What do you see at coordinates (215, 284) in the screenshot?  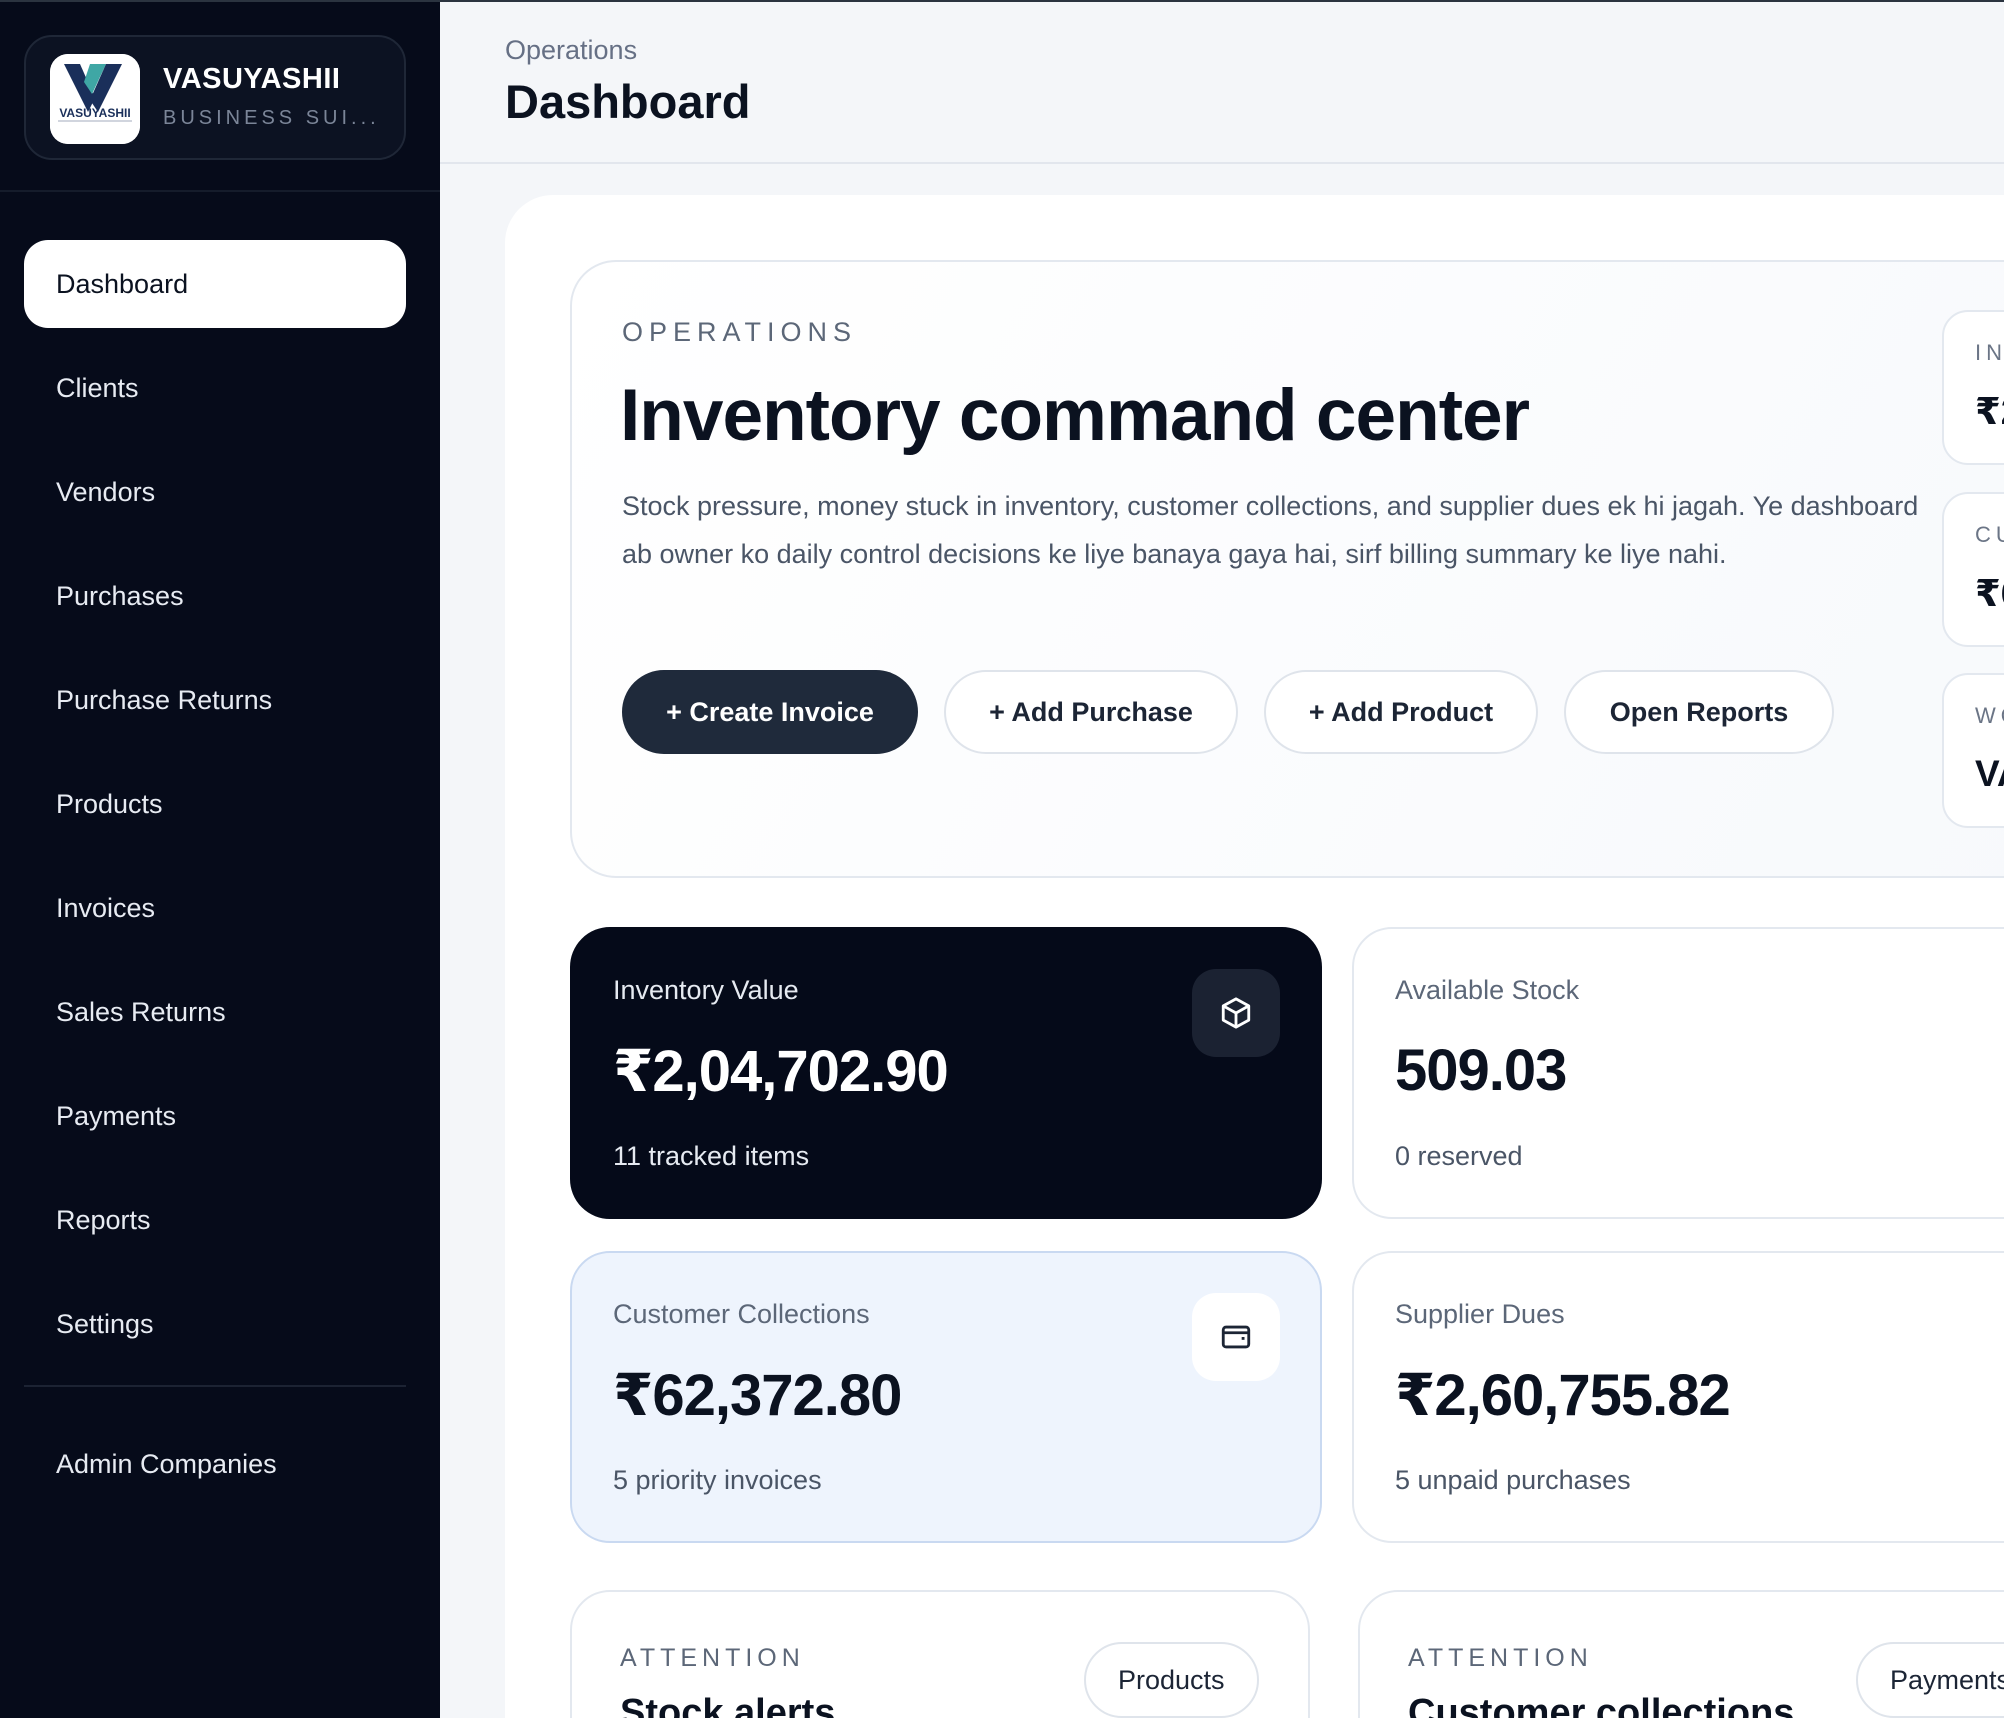 I see `sidebar-item-dashboard: Dashboard` at bounding box center [215, 284].